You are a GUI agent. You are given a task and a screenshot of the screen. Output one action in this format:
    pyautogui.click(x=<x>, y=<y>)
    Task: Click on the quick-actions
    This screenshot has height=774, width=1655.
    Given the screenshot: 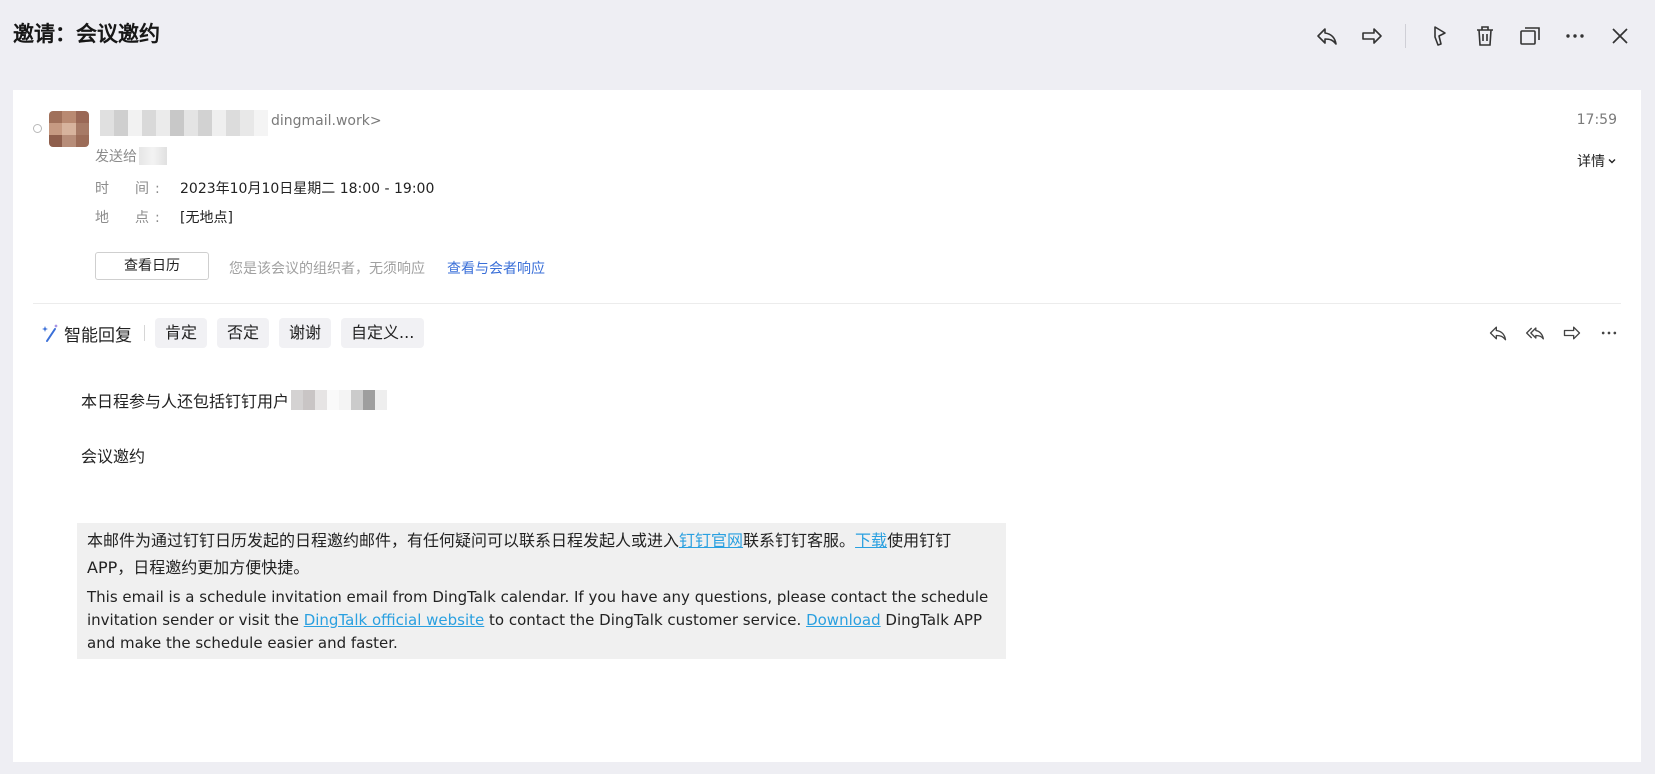 What is the action you would take?
    pyautogui.click(x=1547, y=333)
    